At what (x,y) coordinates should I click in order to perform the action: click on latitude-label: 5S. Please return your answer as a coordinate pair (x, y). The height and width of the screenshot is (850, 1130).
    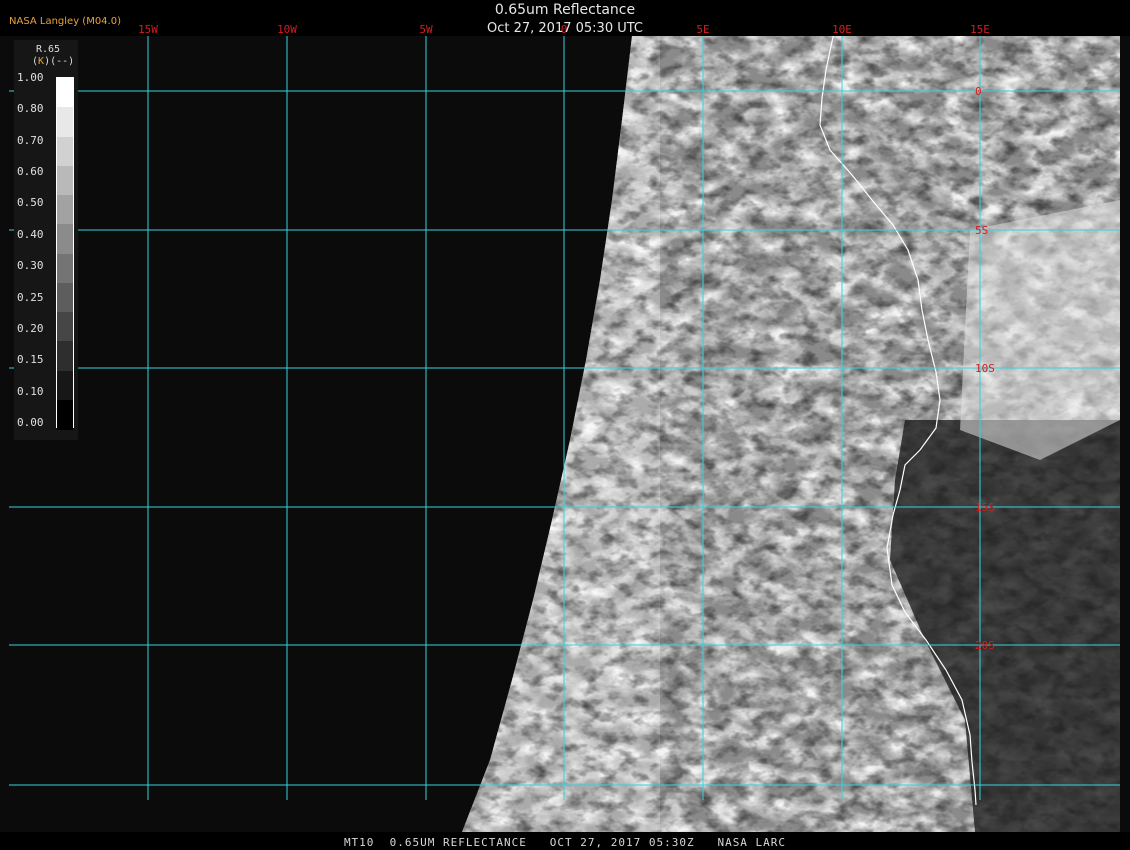
    Looking at the image, I should click on (981, 230).